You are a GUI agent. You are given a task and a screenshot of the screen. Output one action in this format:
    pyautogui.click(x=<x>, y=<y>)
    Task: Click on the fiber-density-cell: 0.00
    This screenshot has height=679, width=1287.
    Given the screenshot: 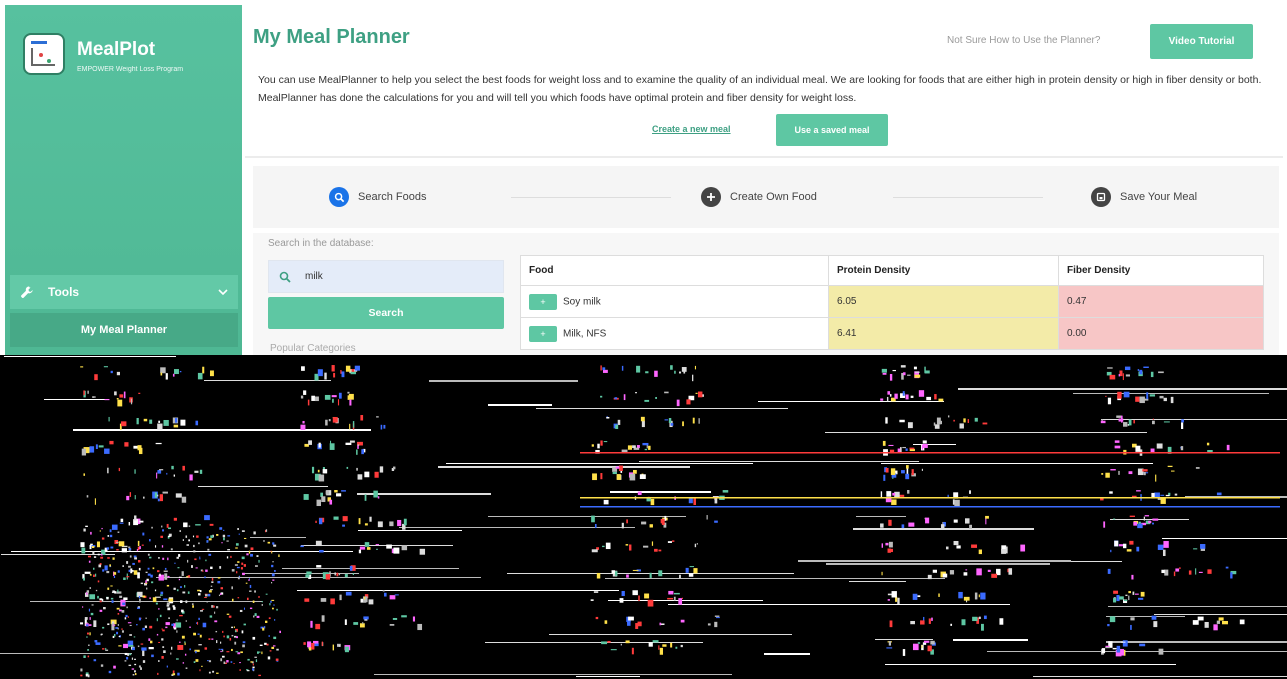 What is the action you would take?
    pyautogui.click(x=1161, y=333)
    